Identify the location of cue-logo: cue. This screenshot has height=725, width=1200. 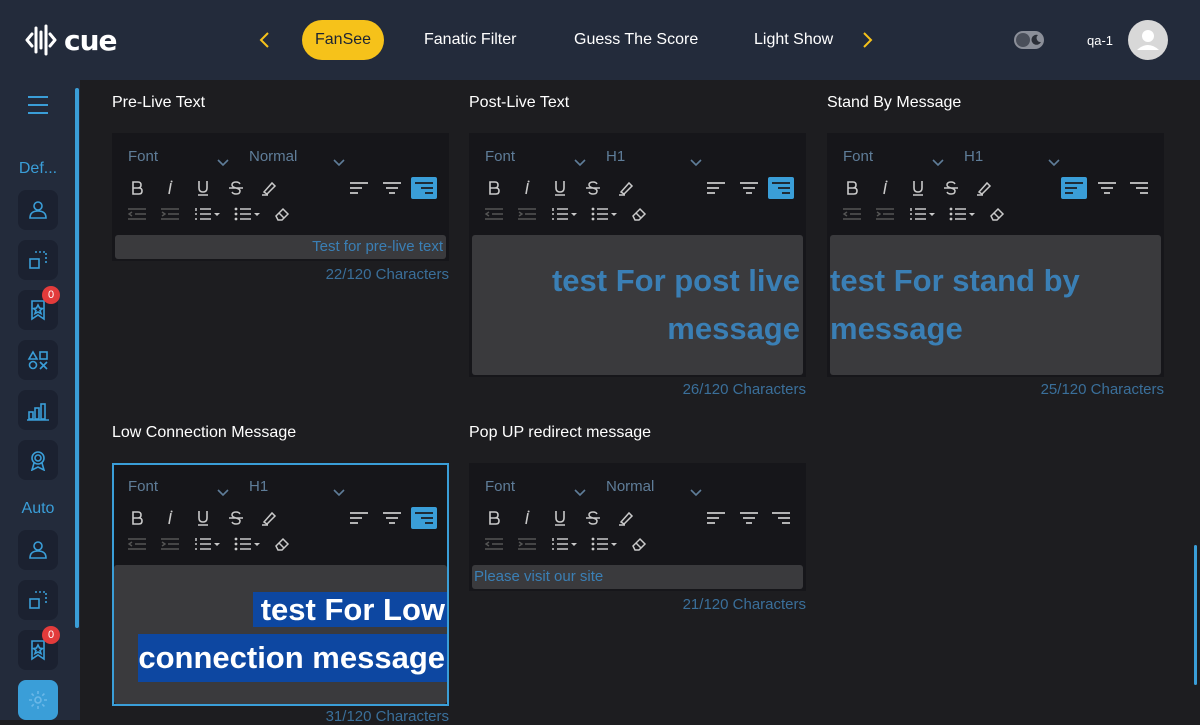
(71, 40).